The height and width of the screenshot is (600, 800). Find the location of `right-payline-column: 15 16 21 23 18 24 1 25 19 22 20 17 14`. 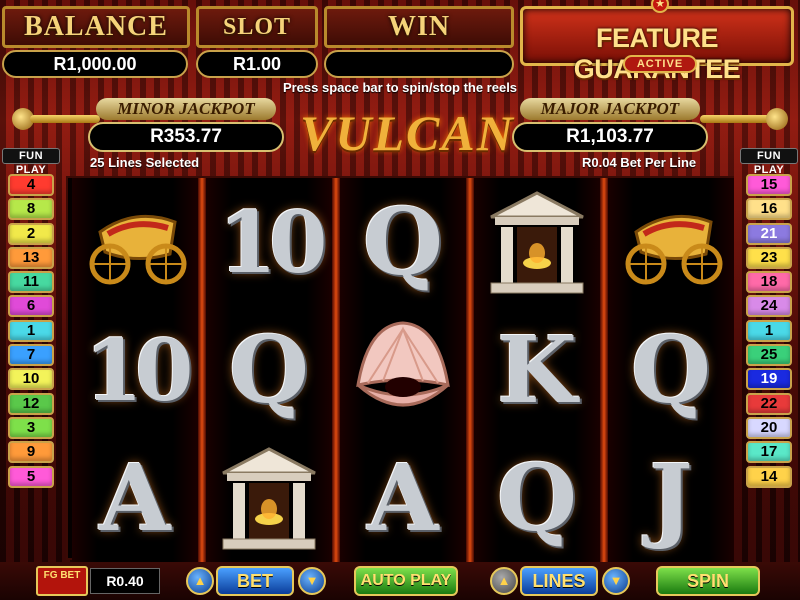

right-payline-column: 15 16 21 23 18 24 1 25 19 22 20 17 14 is located at coordinates (769, 332).